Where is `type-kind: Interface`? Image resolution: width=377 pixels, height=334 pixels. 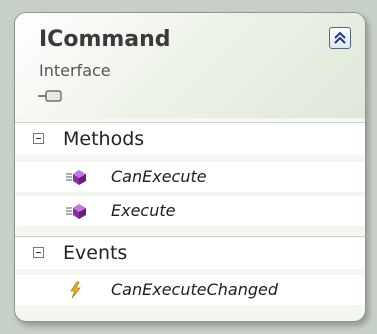 type-kind: Interface is located at coordinates (75, 70).